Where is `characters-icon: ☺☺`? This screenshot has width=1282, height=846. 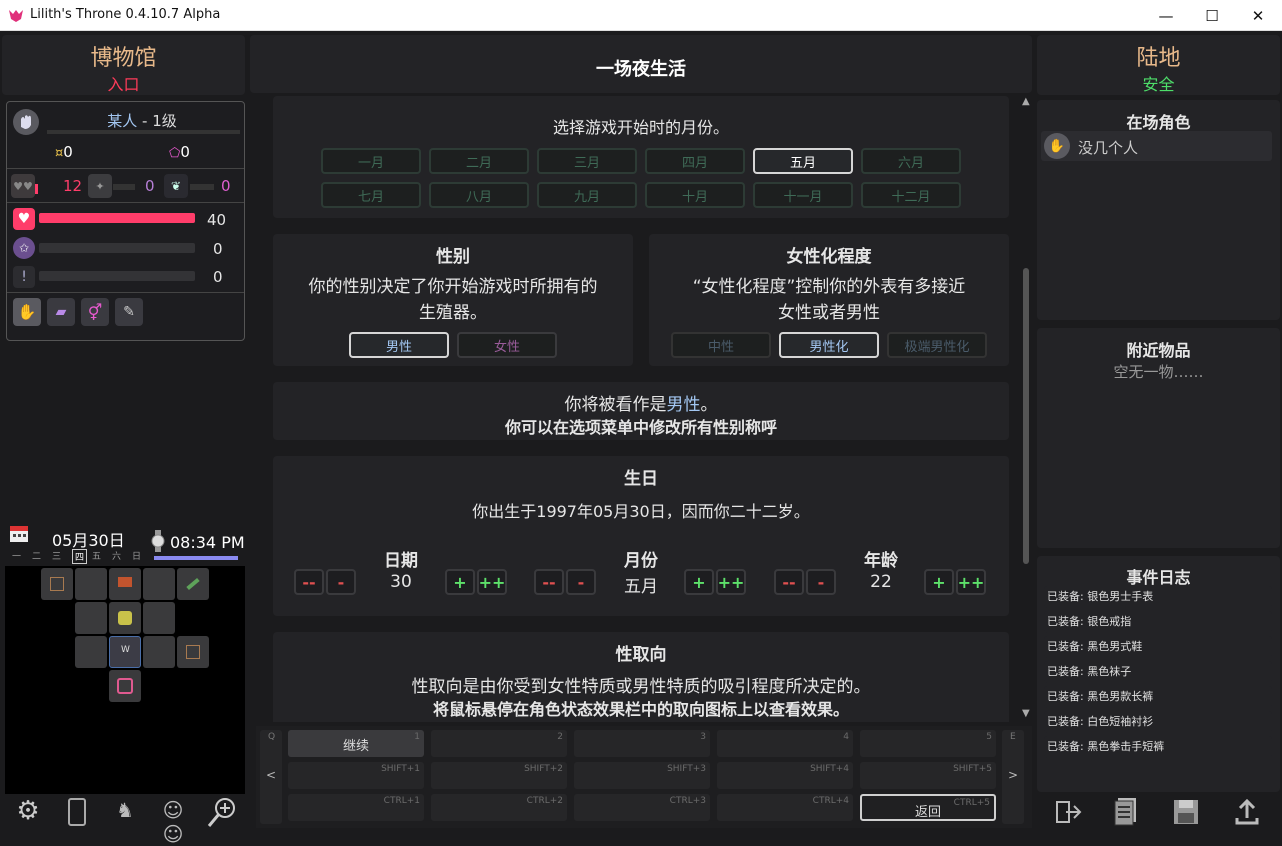 characters-icon: ☺☺ is located at coordinates (173, 822).